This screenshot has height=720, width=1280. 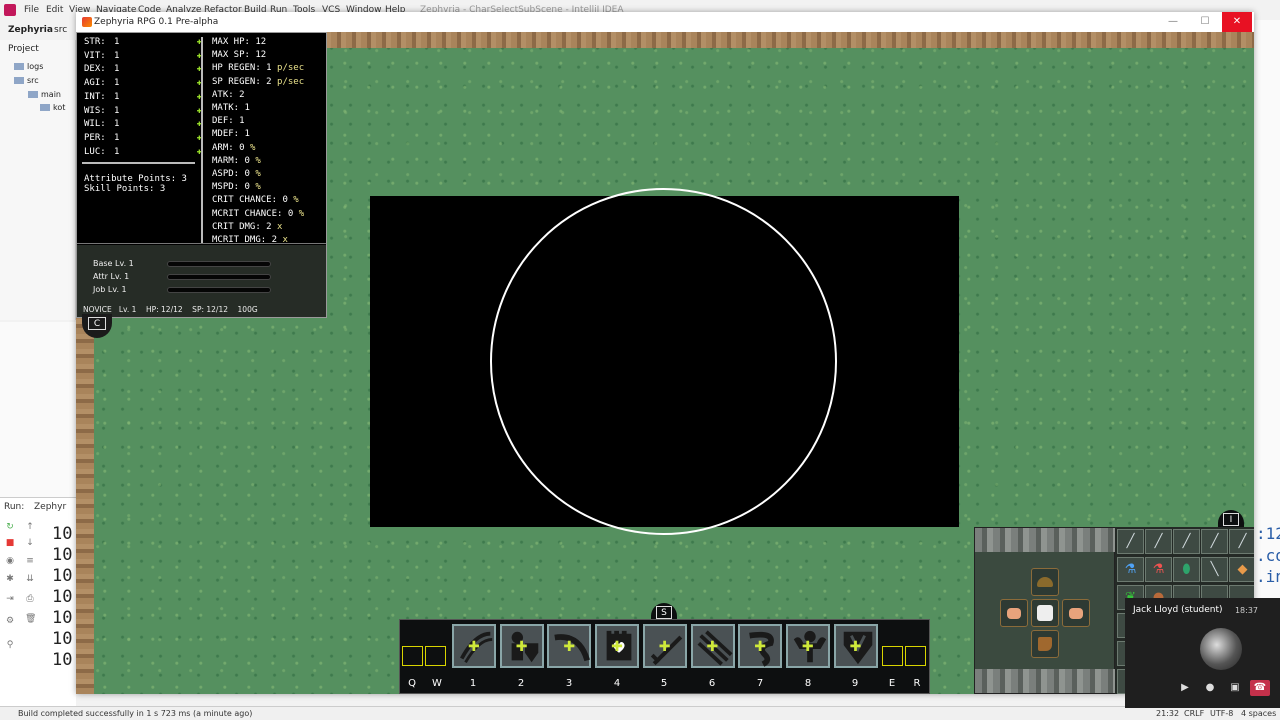 What do you see at coordinates (10, 561) in the screenshot?
I see `camera-icon: ◉` at bounding box center [10, 561].